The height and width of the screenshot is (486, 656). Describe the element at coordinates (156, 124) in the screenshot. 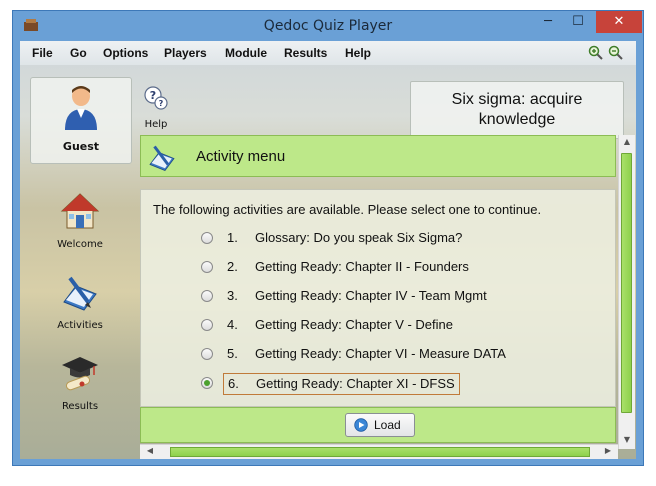

I see `help-label: Help` at that location.